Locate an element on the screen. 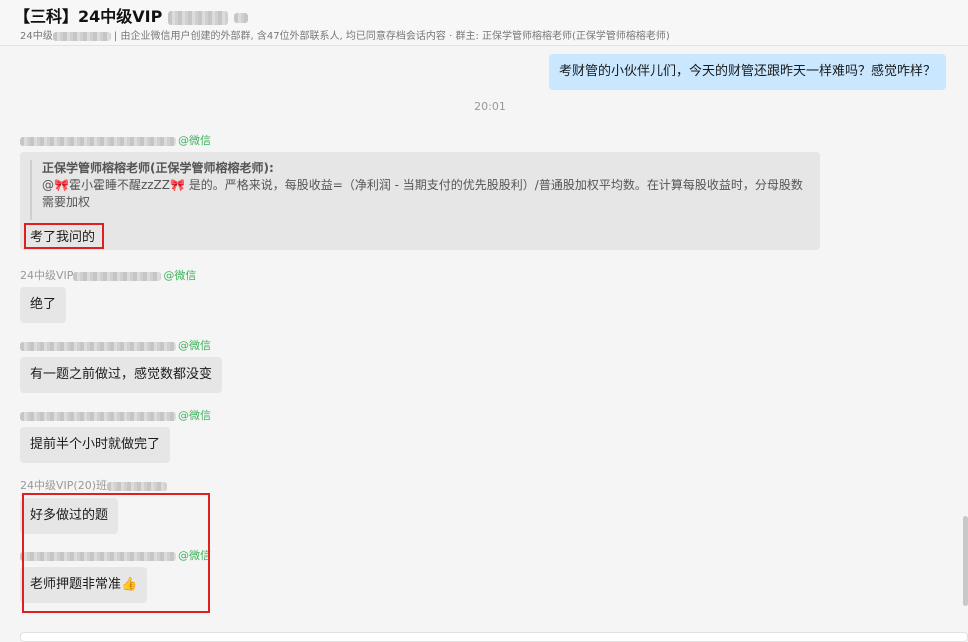 This screenshot has height=642, width=968. sender-name: 24中级VIP(20)班 is located at coordinates (93, 485).